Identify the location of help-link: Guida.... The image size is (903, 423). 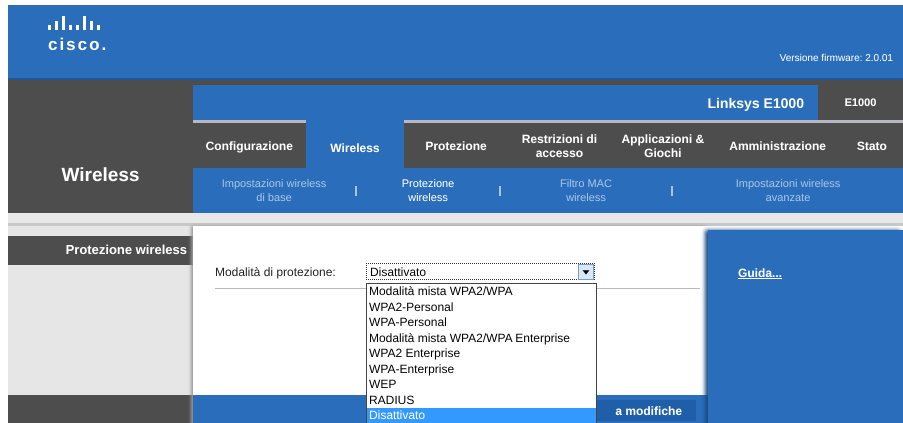
(760, 273).